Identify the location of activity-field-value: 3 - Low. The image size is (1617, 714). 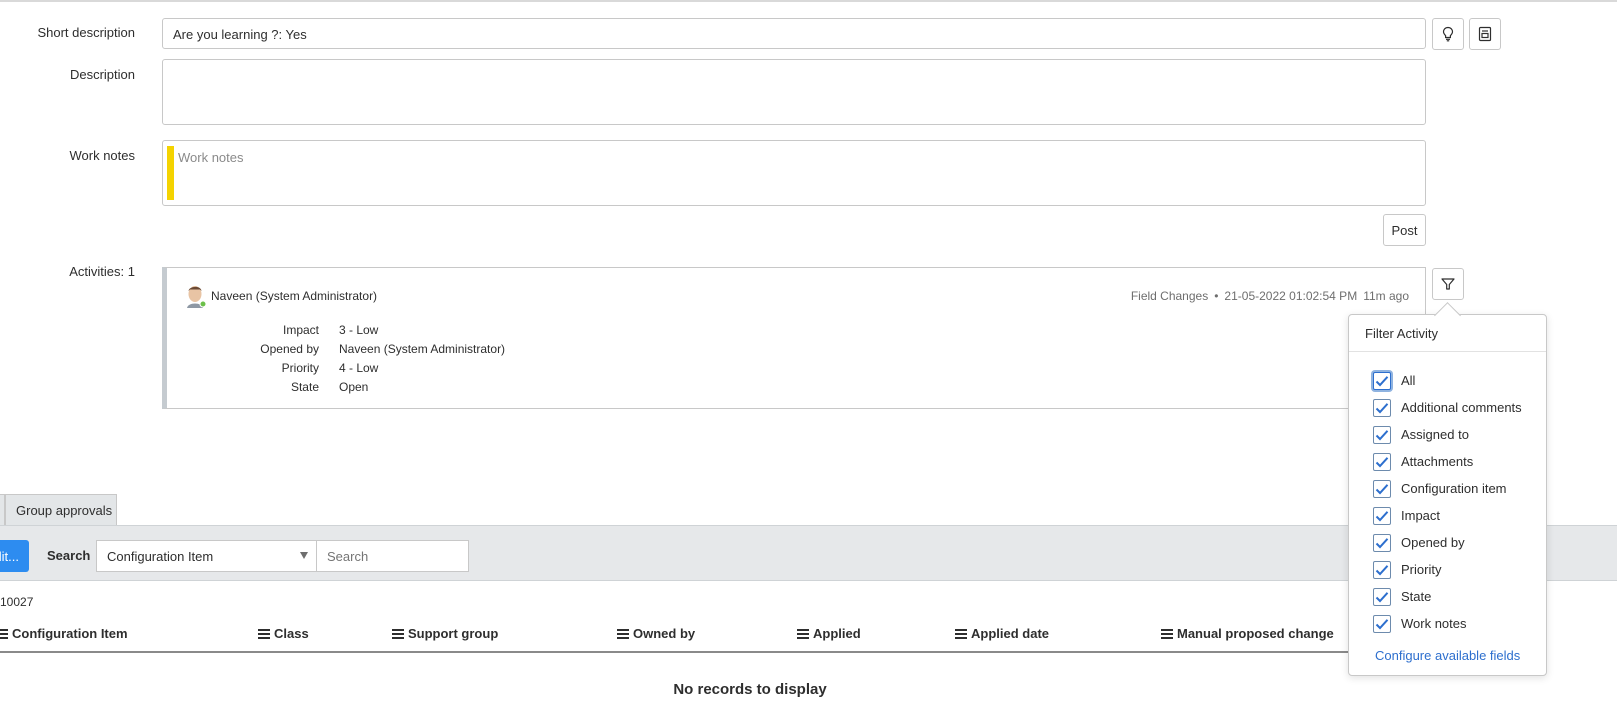
(359, 329).